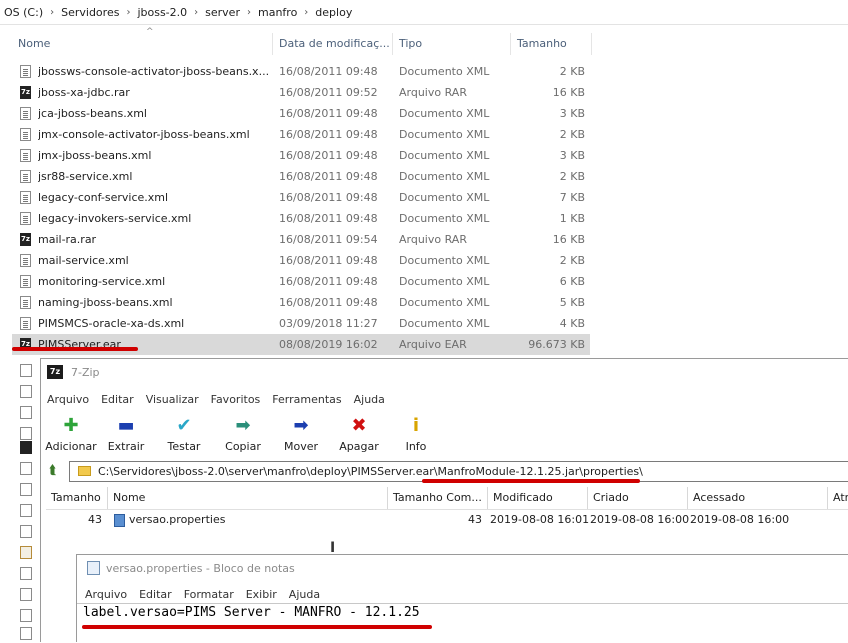 The image size is (848, 643). Describe the element at coordinates (531, 481) in the screenshot. I see `red-underline-annotation` at that location.